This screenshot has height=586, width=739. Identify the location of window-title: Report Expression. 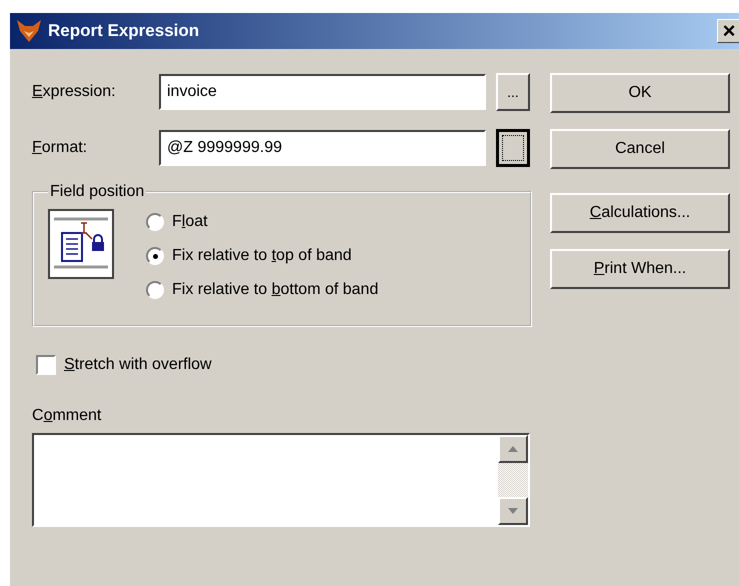
(124, 31).